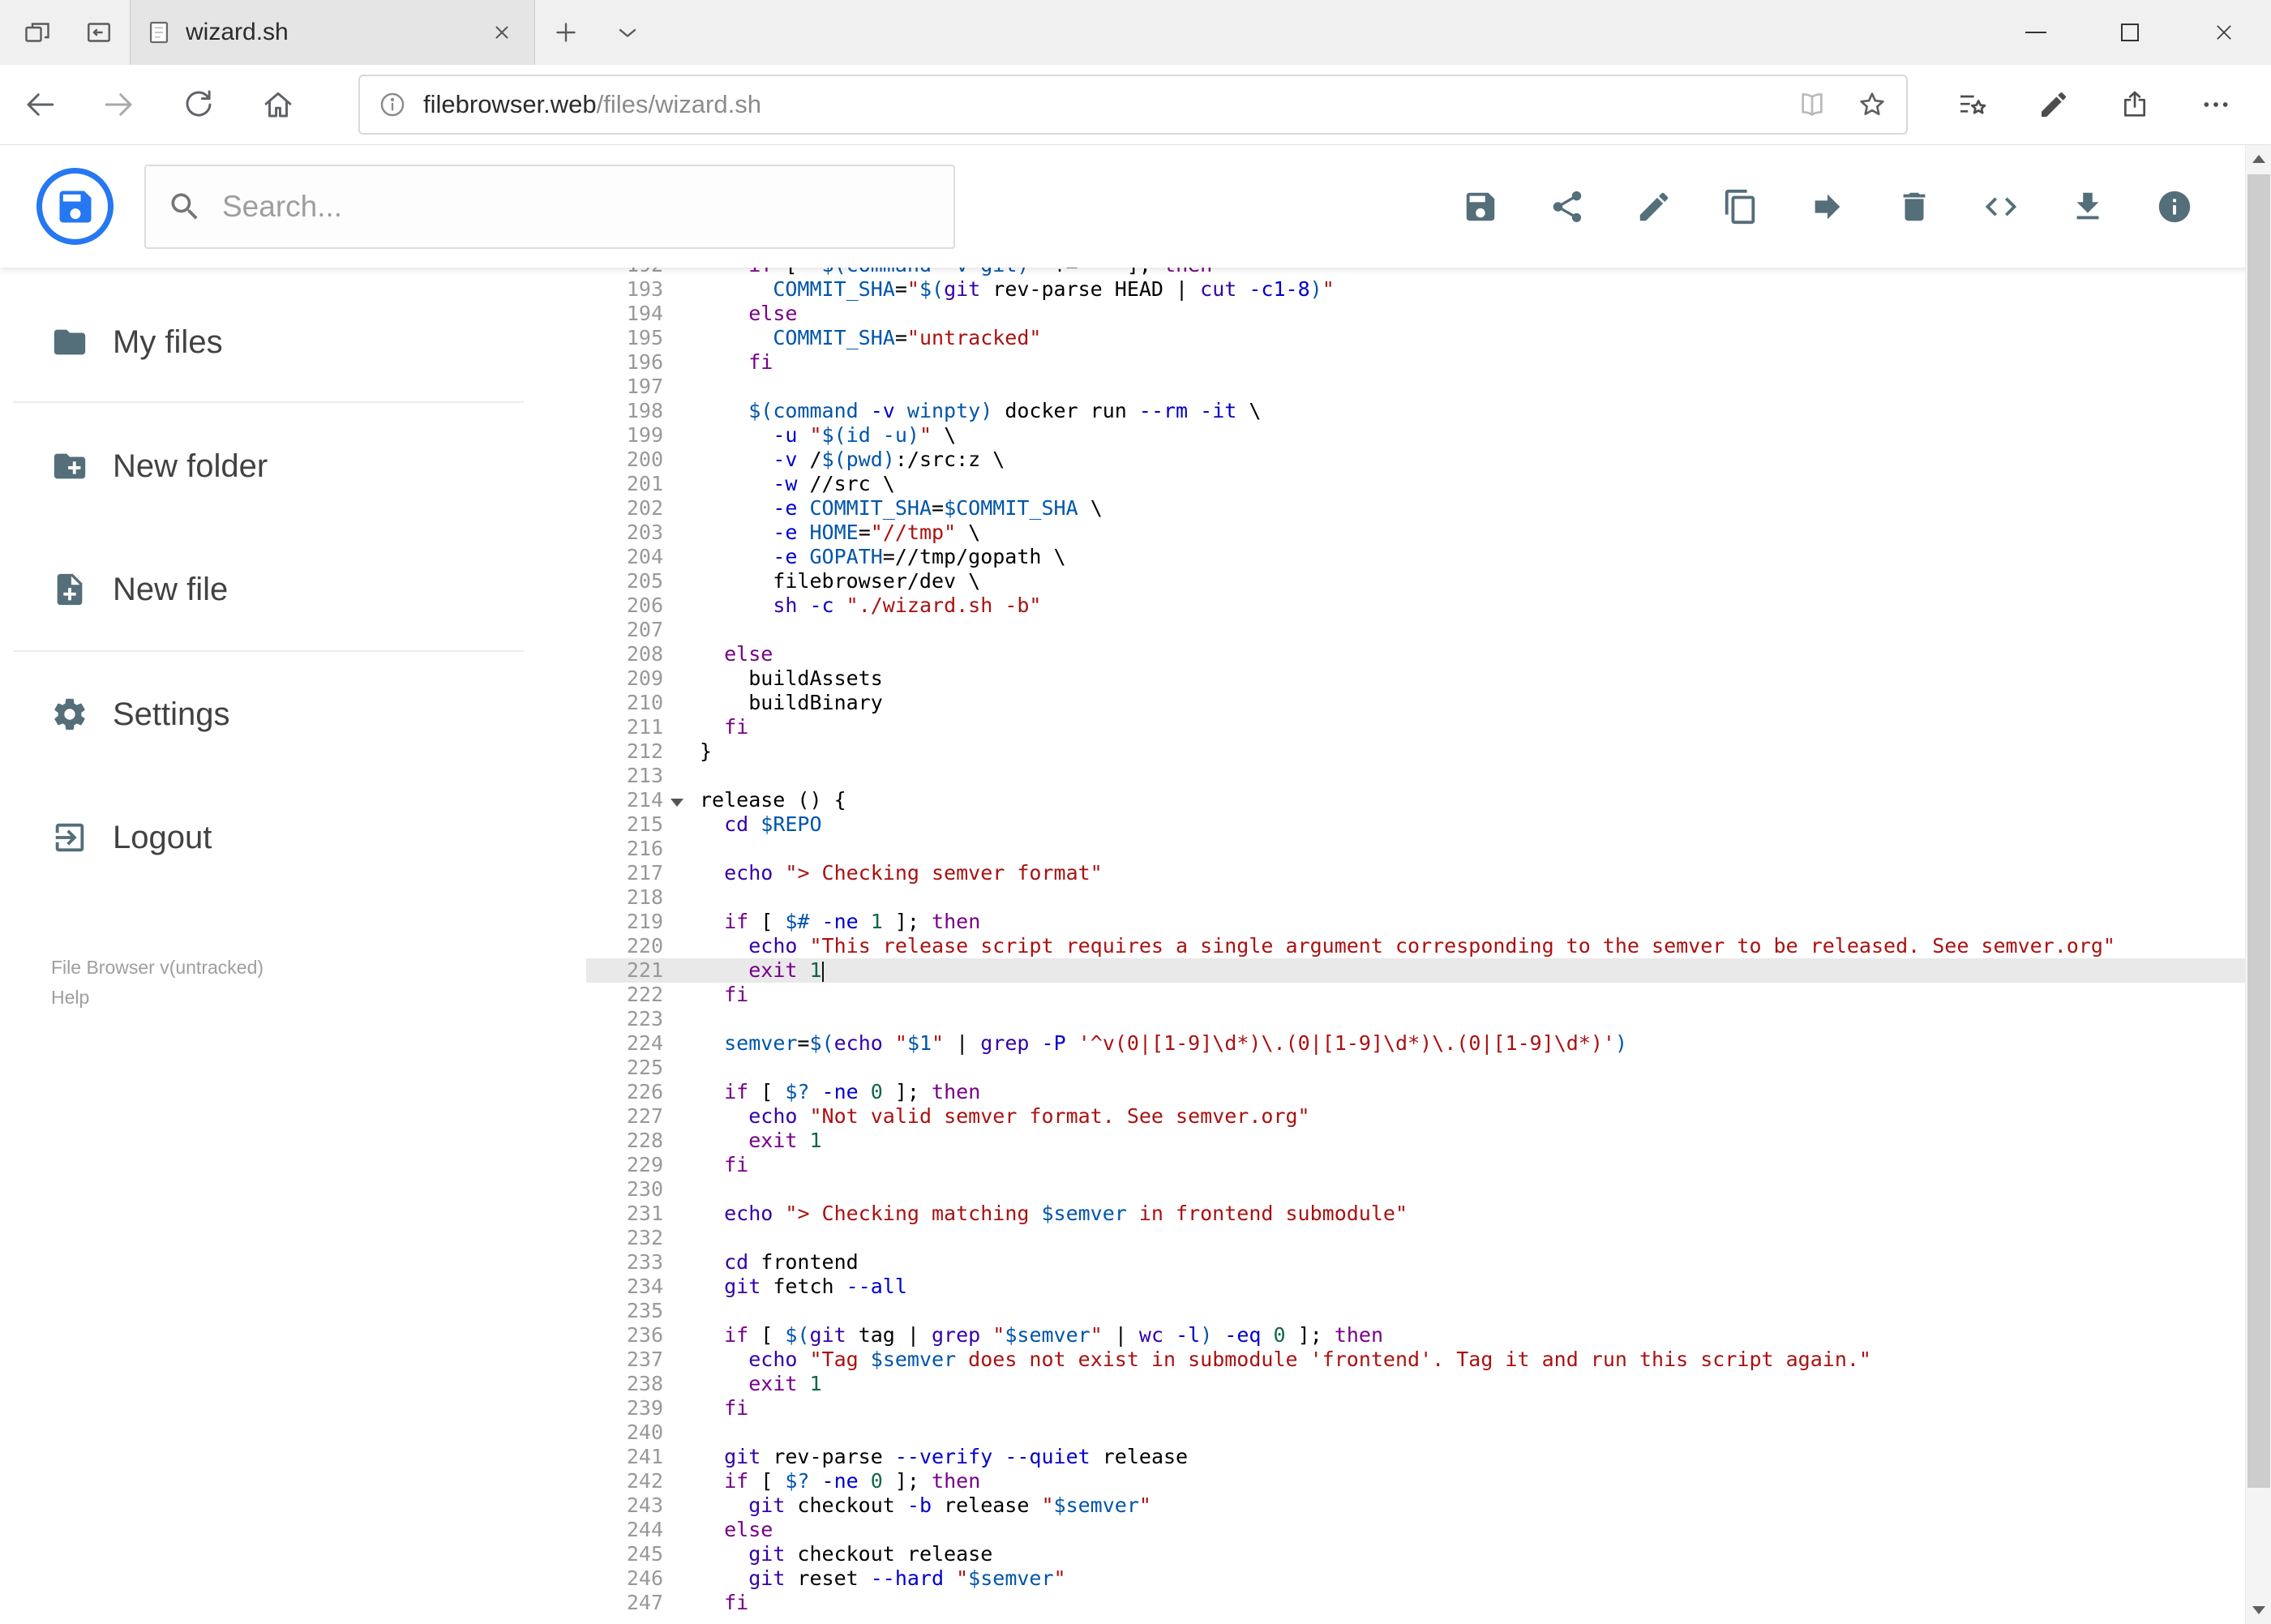 This screenshot has width=2271, height=1624. What do you see at coordinates (1416, 703) in the screenshot?
I see `code-line-210: 210 buildBinary` at bounding box center [1416, 703].